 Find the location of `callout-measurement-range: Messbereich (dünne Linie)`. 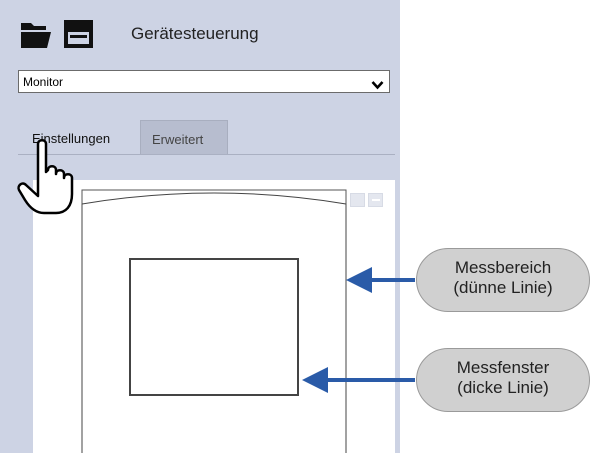

callout-measurement-range: Messbereich (dünne Linie) is located at coordinates (503, 280).